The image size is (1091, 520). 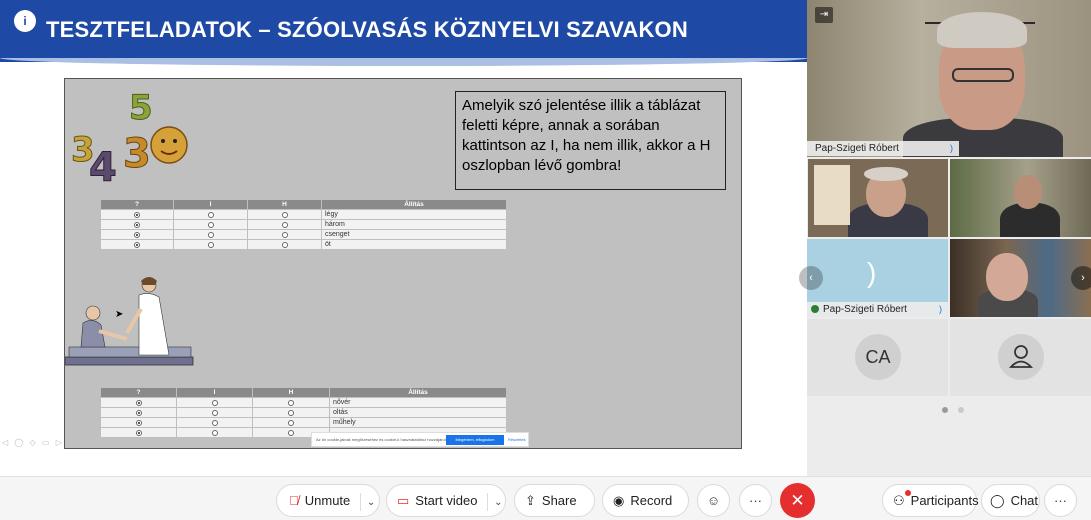 I want to click on share-button: ⇪ Share, so click(x=554, y=500).